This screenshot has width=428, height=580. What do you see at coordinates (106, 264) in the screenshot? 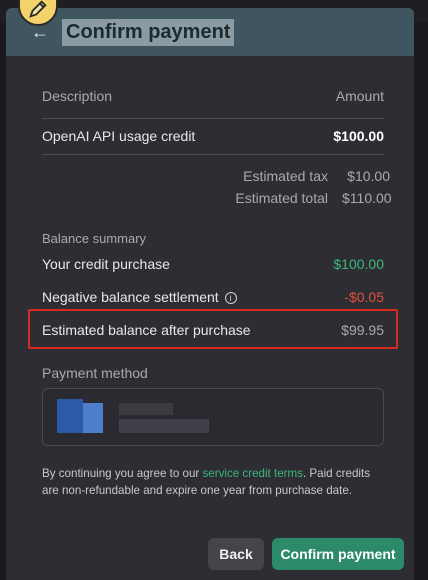
I see `credit-purchase-label: Your credit purchase` at bounding box center [106, 264].